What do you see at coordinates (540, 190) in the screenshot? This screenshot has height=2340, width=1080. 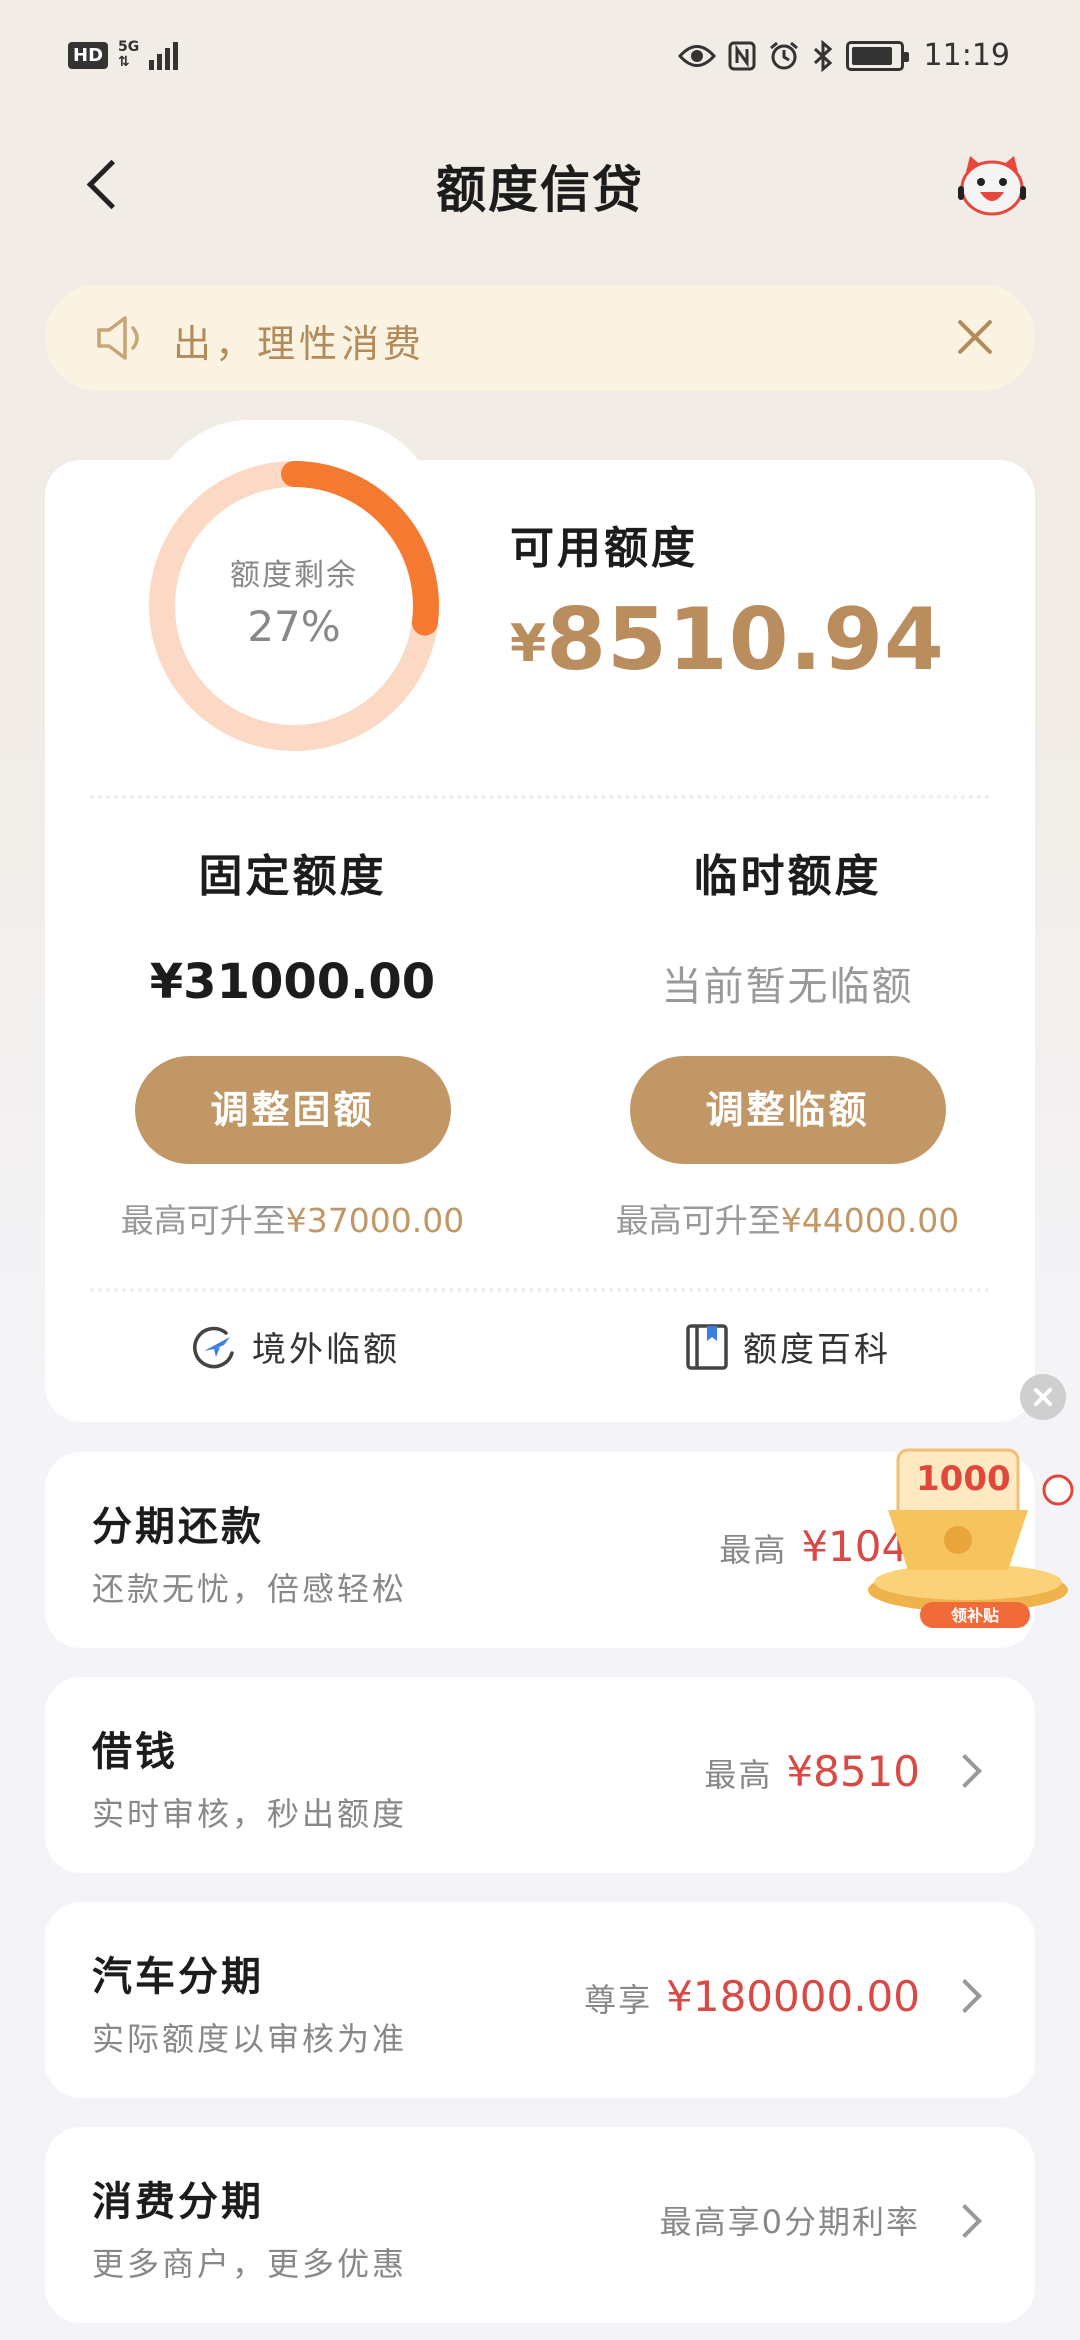 I see `page-title: 额度信贷` at bounding box center [540, 190].